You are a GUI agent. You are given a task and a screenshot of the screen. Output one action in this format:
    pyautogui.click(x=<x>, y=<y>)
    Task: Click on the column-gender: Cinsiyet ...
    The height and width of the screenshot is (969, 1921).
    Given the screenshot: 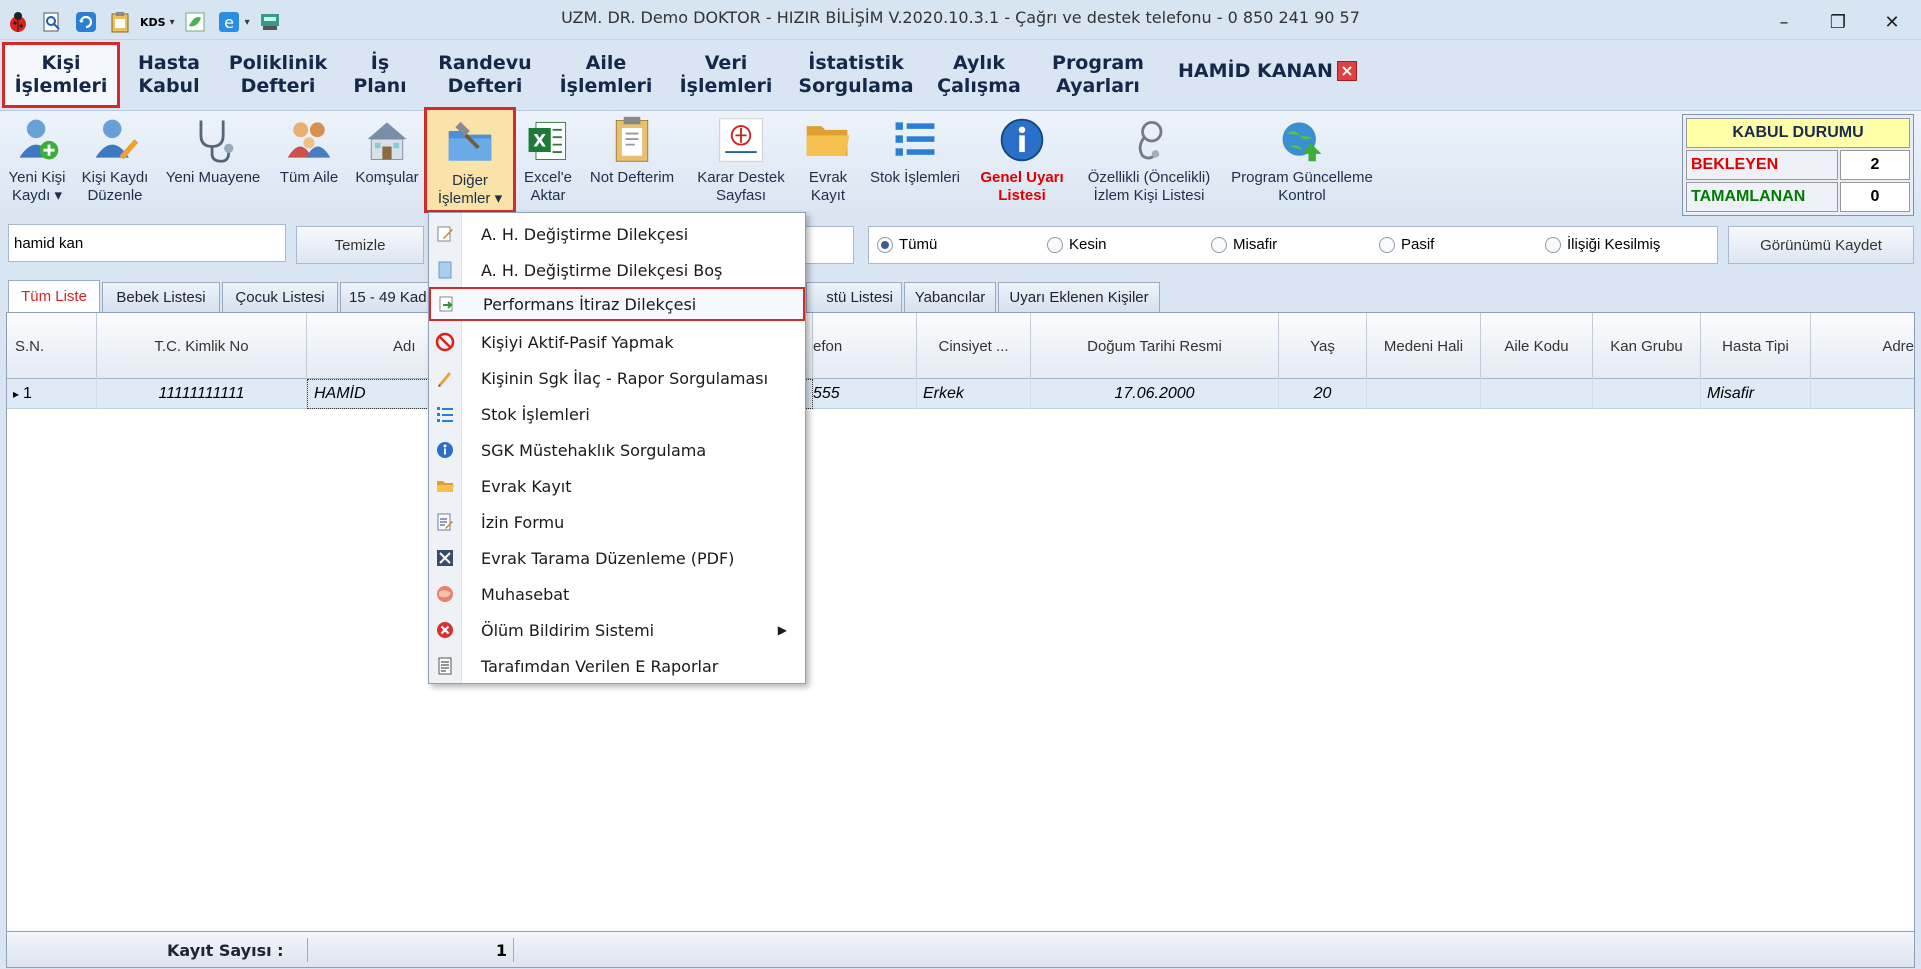 What is the action you would take?
    pyautogui.click(x=974, y=346)
    